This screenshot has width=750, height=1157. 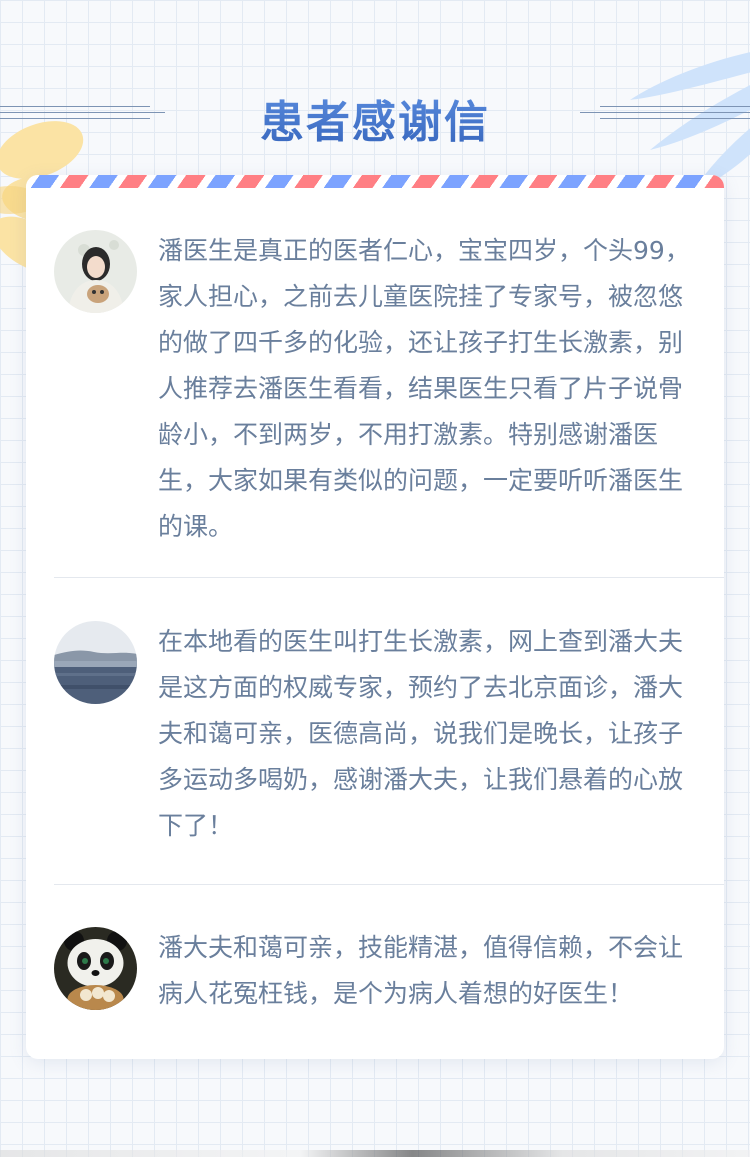 I want to click on header: 患者感谢信, so click(x=375, y=115).